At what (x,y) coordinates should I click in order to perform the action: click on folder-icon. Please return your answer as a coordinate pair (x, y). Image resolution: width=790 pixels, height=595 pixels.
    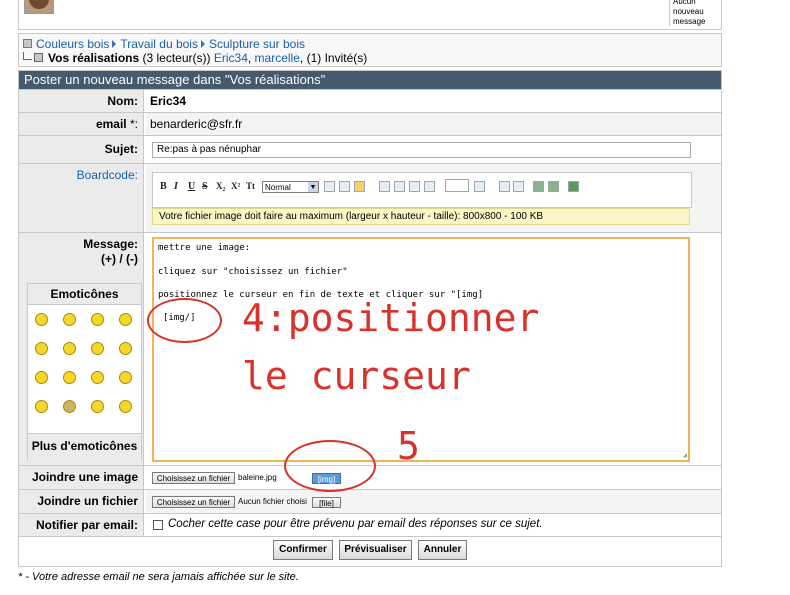
    Looking at the image, I should click on (27, 43).